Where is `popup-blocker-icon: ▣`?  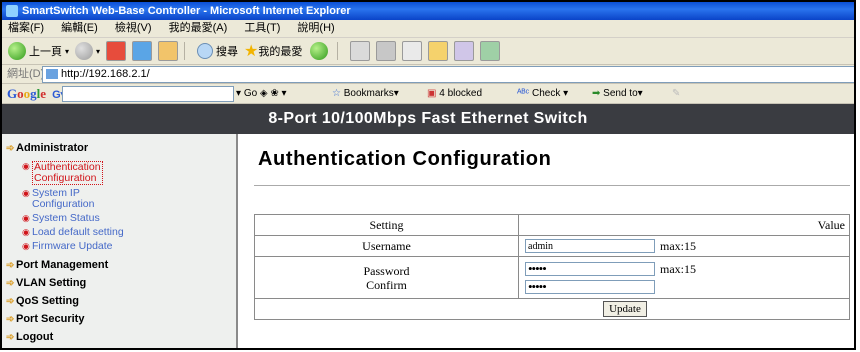 popup-blocker-icon: ▣ is located at coordinates (432, 93).